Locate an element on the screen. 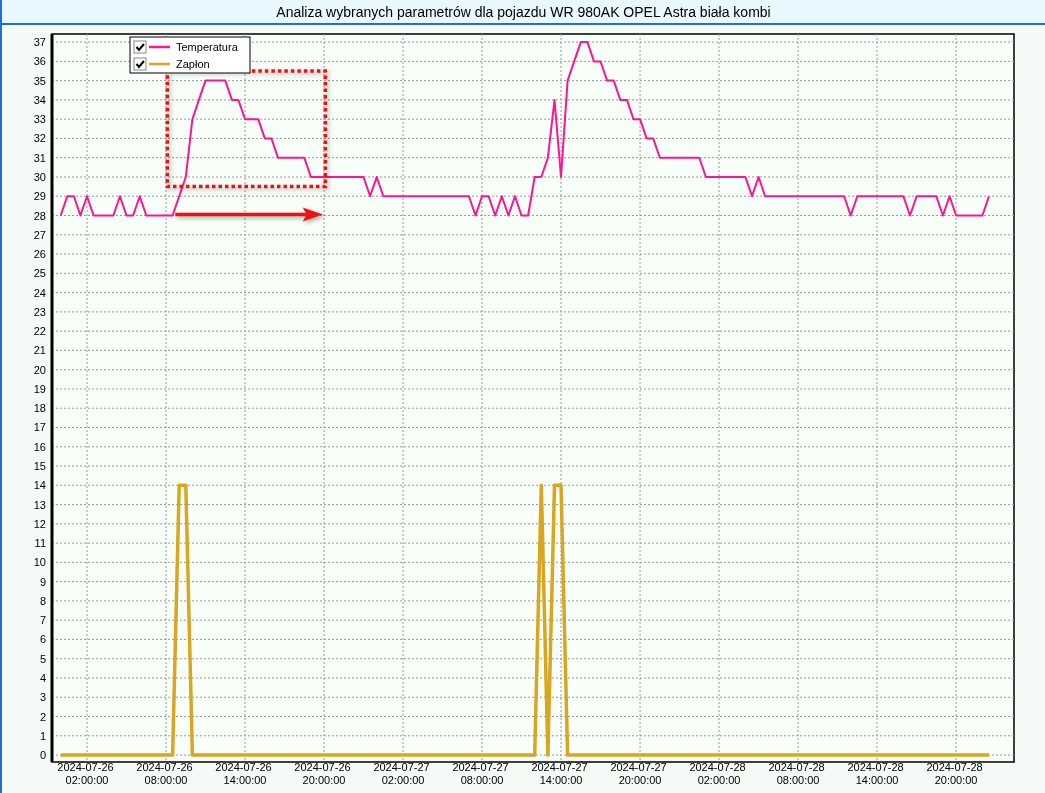 The width and height of the screenshot is (1045, 793). axis-label: 29 is located at coordinates (39, 196).